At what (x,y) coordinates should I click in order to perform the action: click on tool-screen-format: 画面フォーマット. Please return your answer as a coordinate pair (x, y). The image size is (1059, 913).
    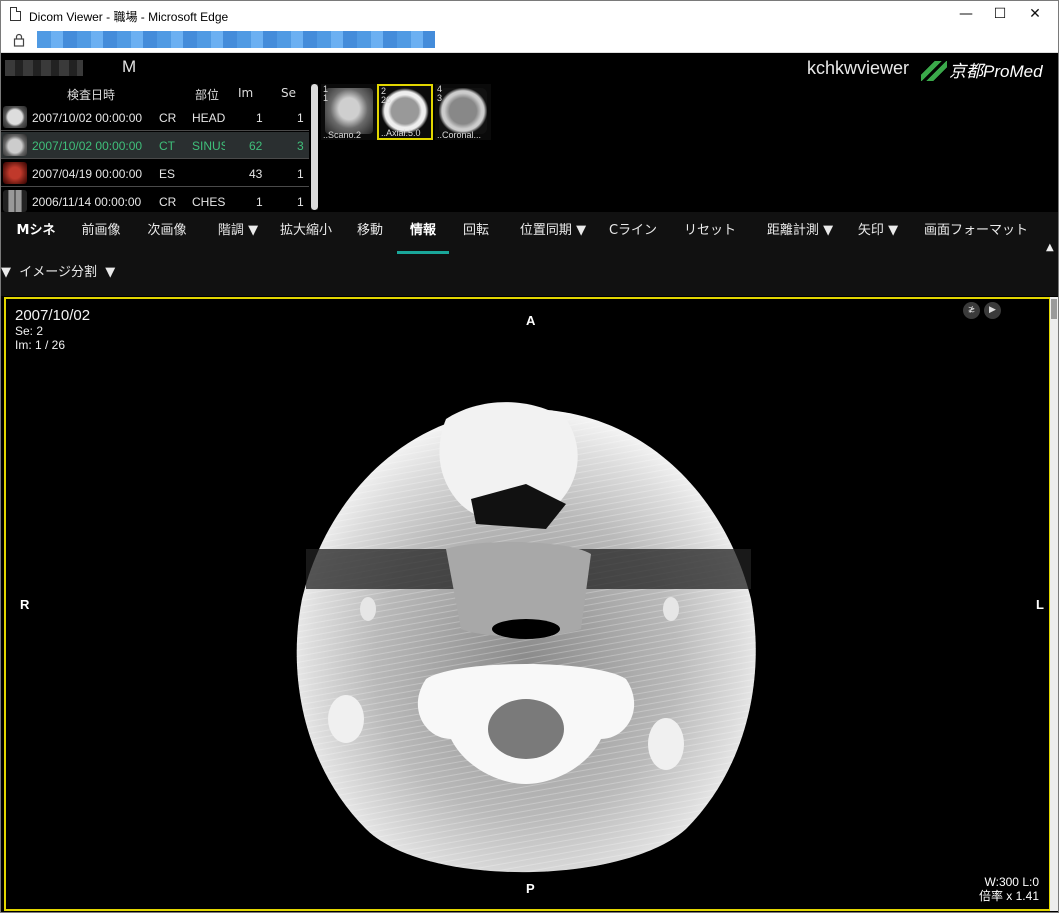
    Looking at the image, I should click on (976, 233).